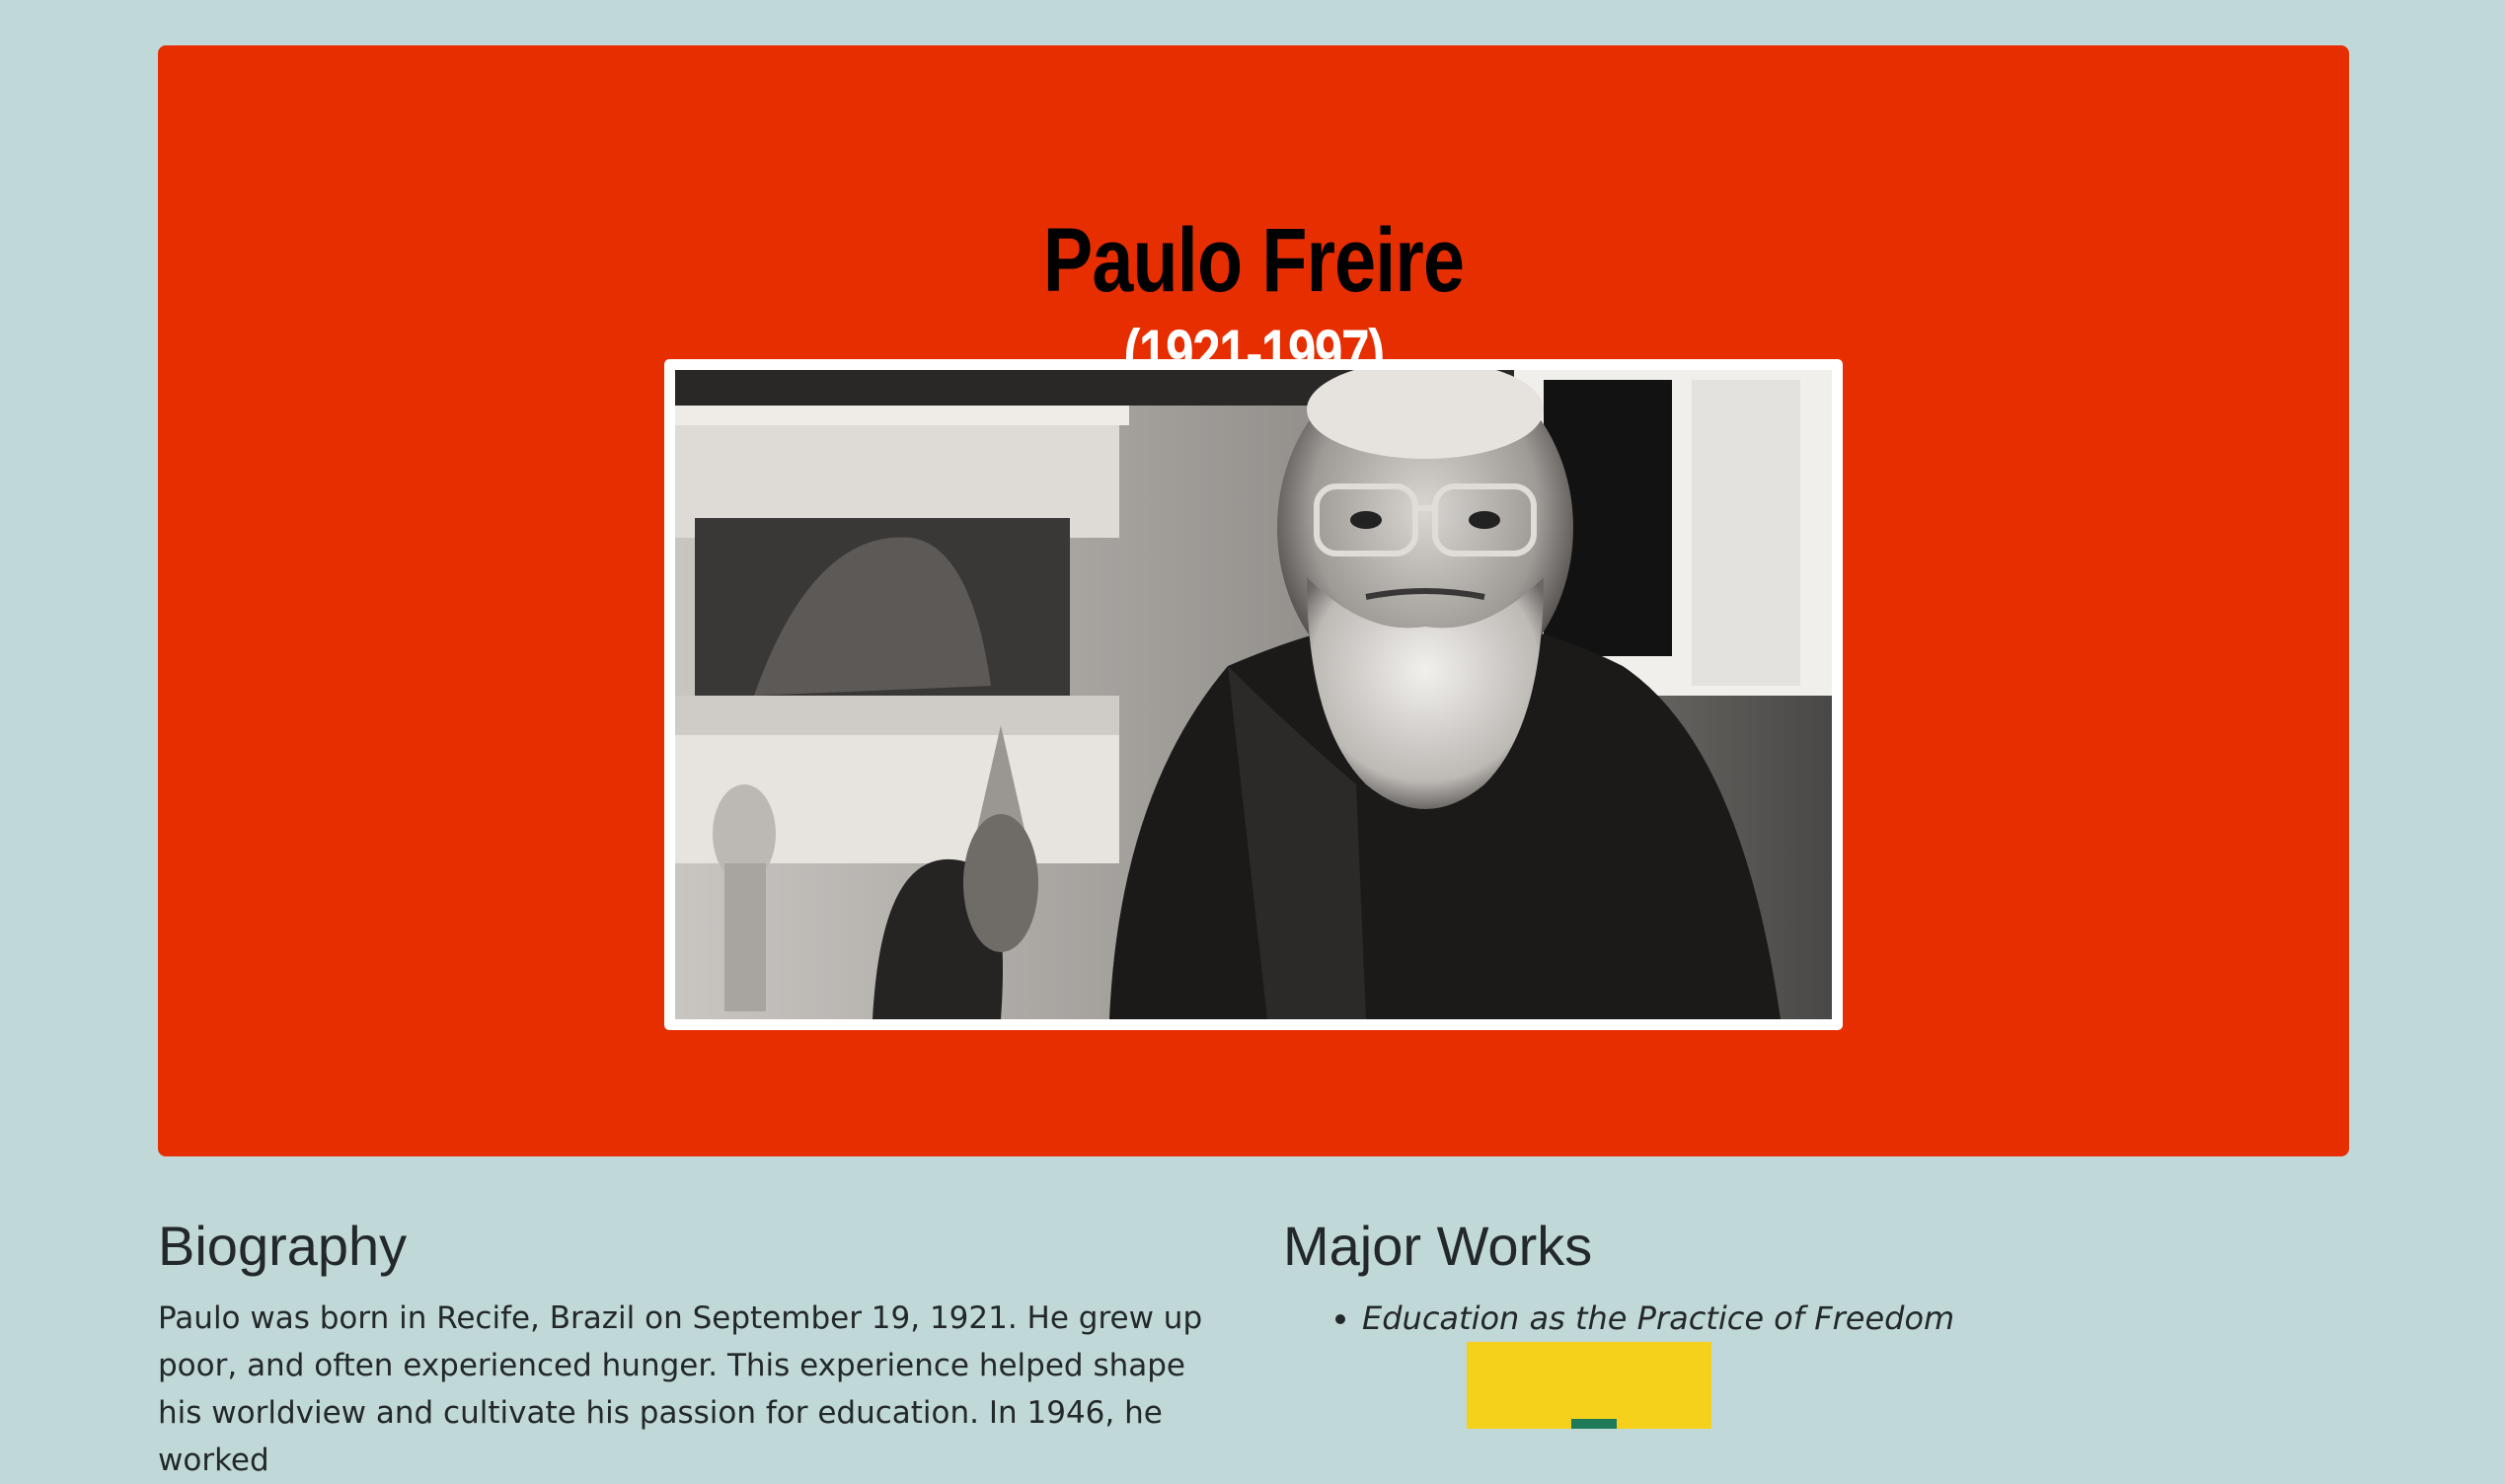 This screenshot has width=2505, height=1484. I want to click on list-item: Education as the Practice of Freedom, so click(1806, 1318).